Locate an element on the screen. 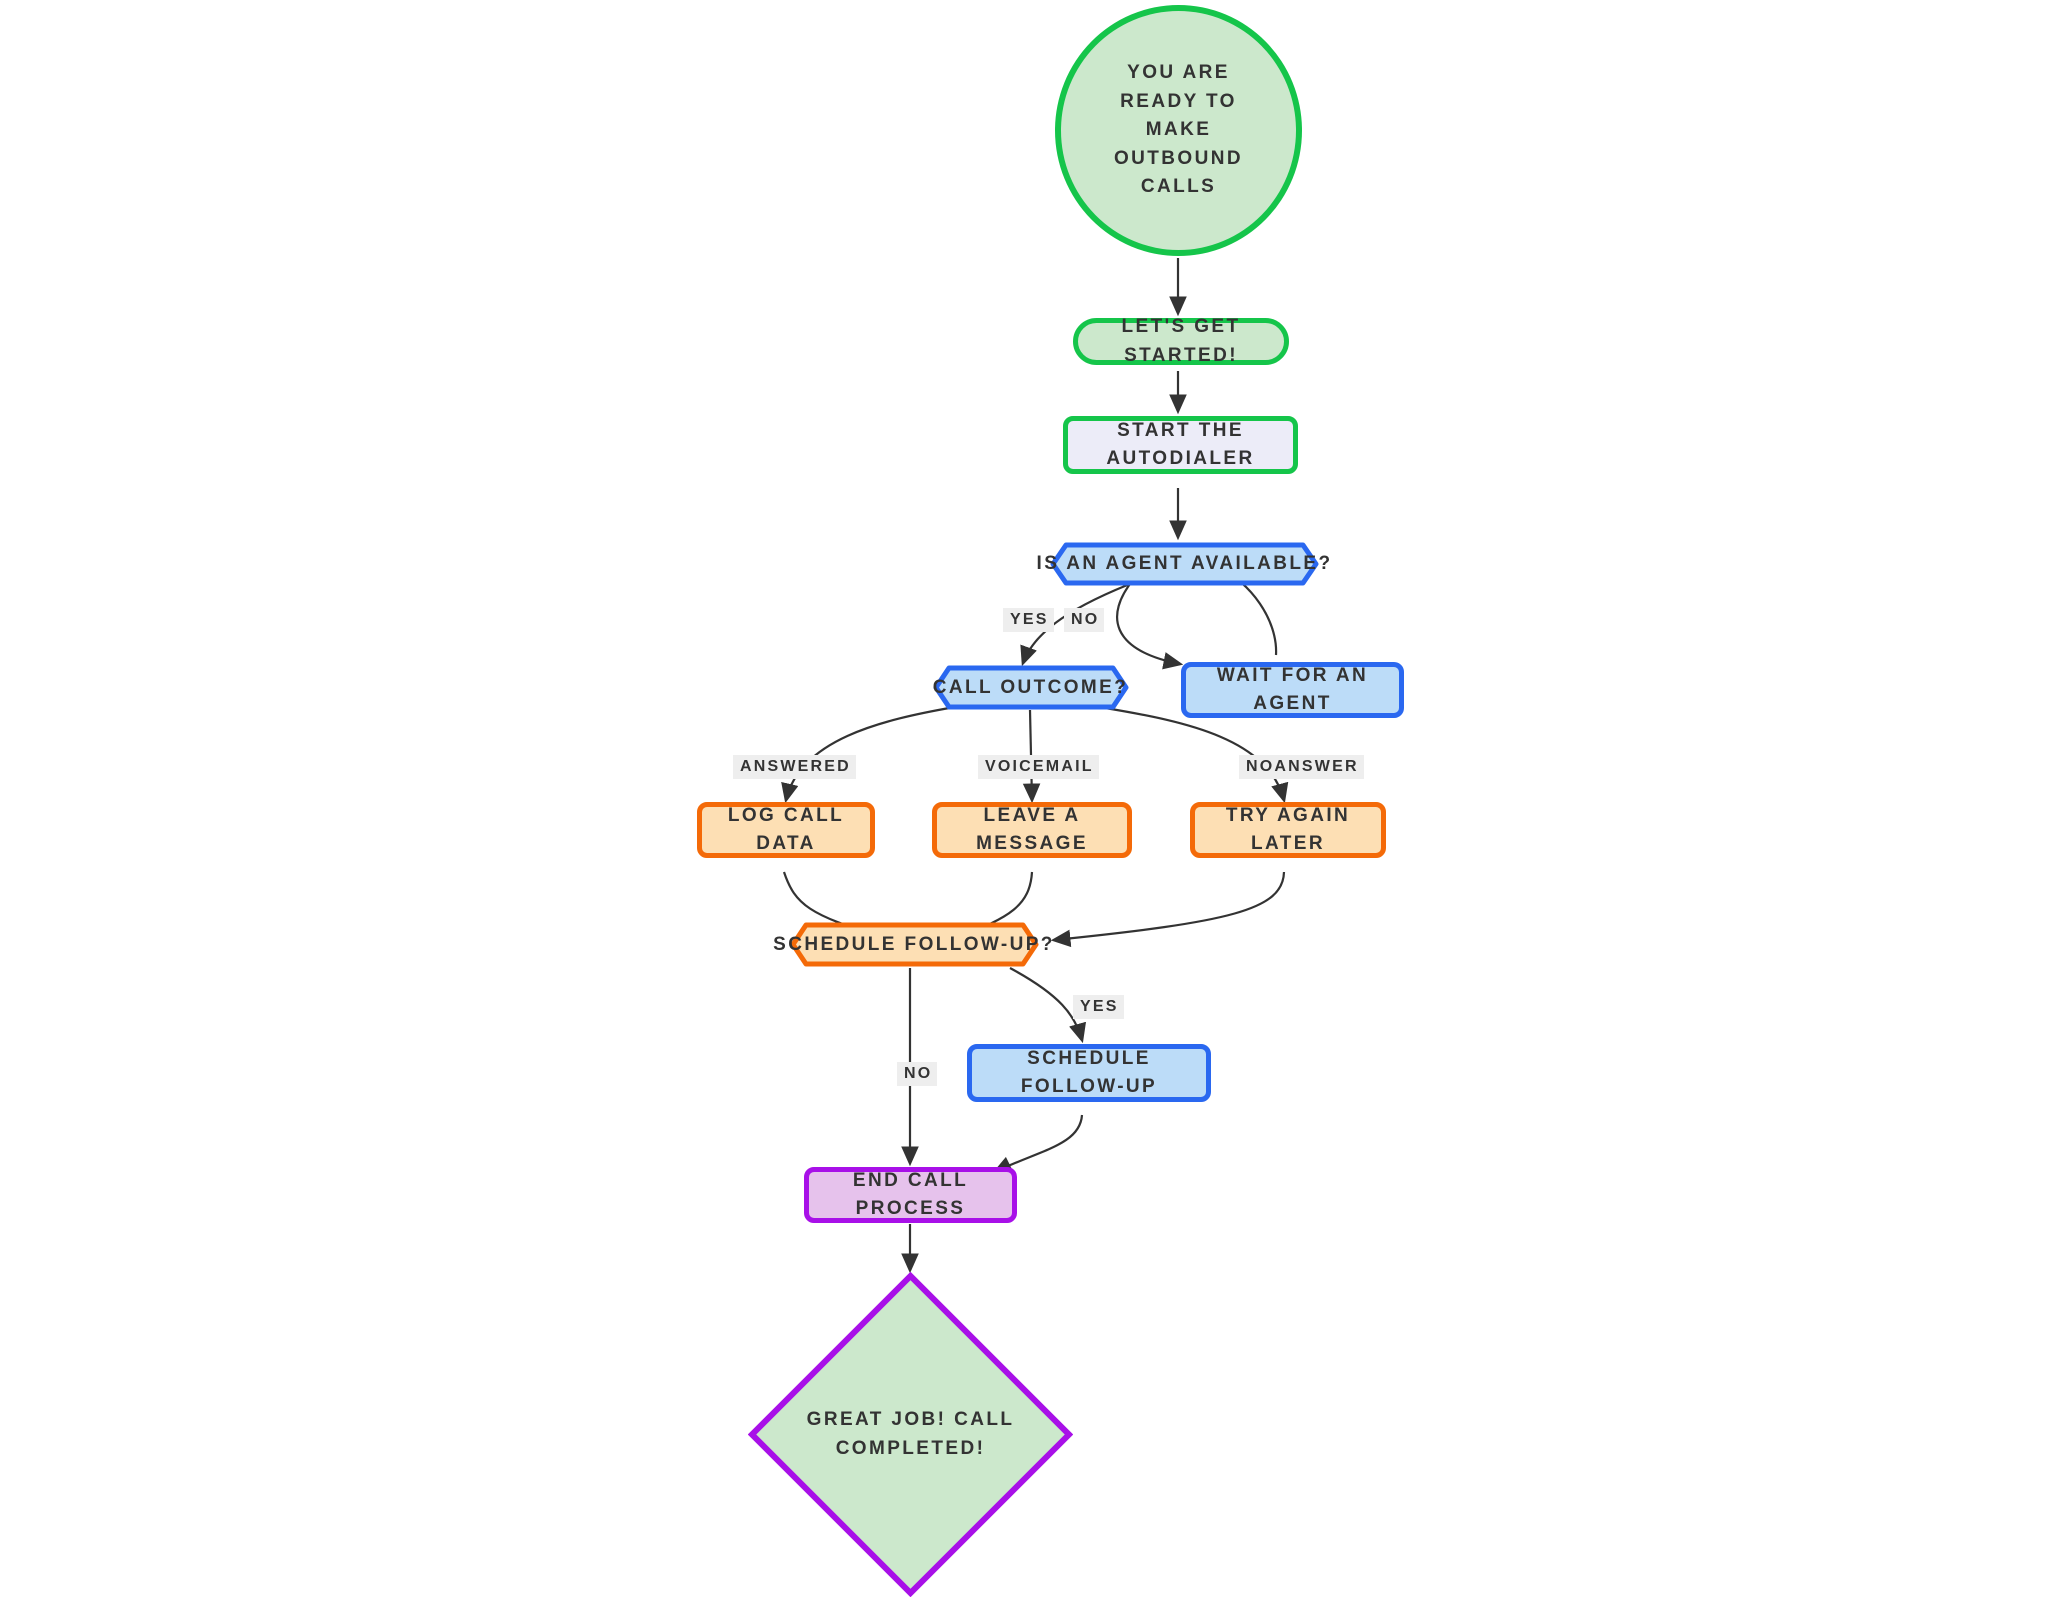 The image size is (2072, 1597). edge-followup-to-end-call is located at coordinates (1038, 1144).